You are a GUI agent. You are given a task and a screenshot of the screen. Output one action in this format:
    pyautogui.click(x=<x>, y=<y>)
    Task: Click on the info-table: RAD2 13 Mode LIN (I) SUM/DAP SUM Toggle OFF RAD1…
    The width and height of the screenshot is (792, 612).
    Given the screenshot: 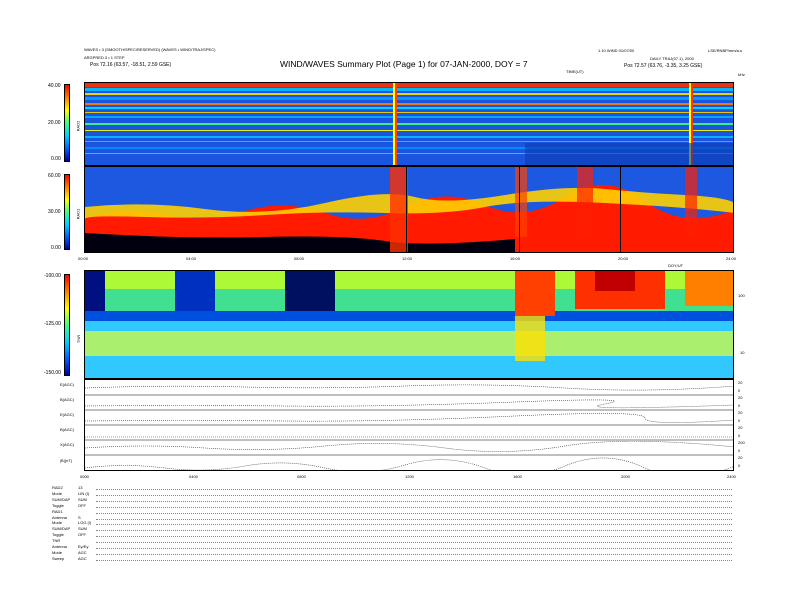 What is the action you would take?
    pyautogui.click(x=393, y=526)
    